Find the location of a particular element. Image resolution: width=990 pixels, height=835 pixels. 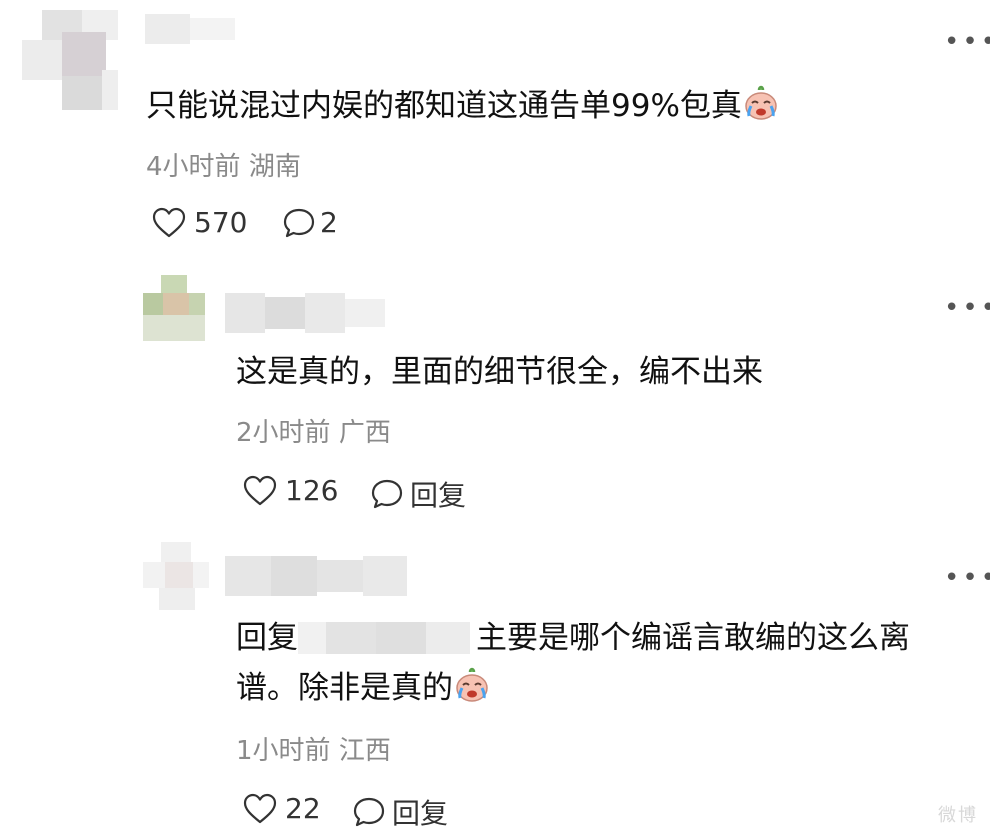

comment-meta: 2小时前 广西 is located at coordinates (313, 433).